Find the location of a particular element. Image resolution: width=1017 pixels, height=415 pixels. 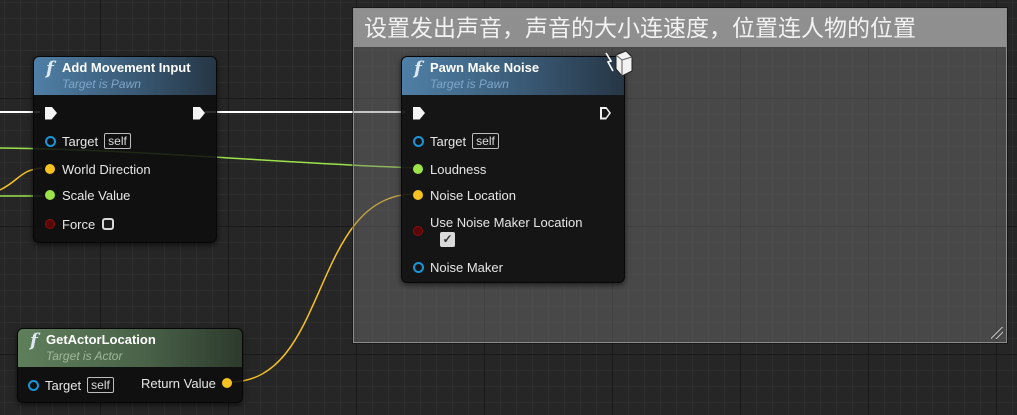

use-noise-maker-location-label-row: Use Noise Maker Location is located at coordinates (497, 222).